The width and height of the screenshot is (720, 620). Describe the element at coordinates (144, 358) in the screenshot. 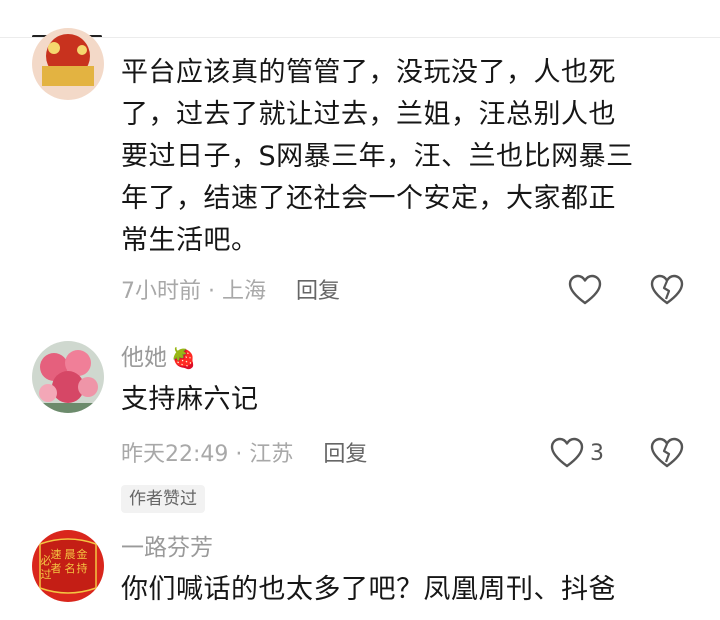

I see `username-text: 他她` at that location.